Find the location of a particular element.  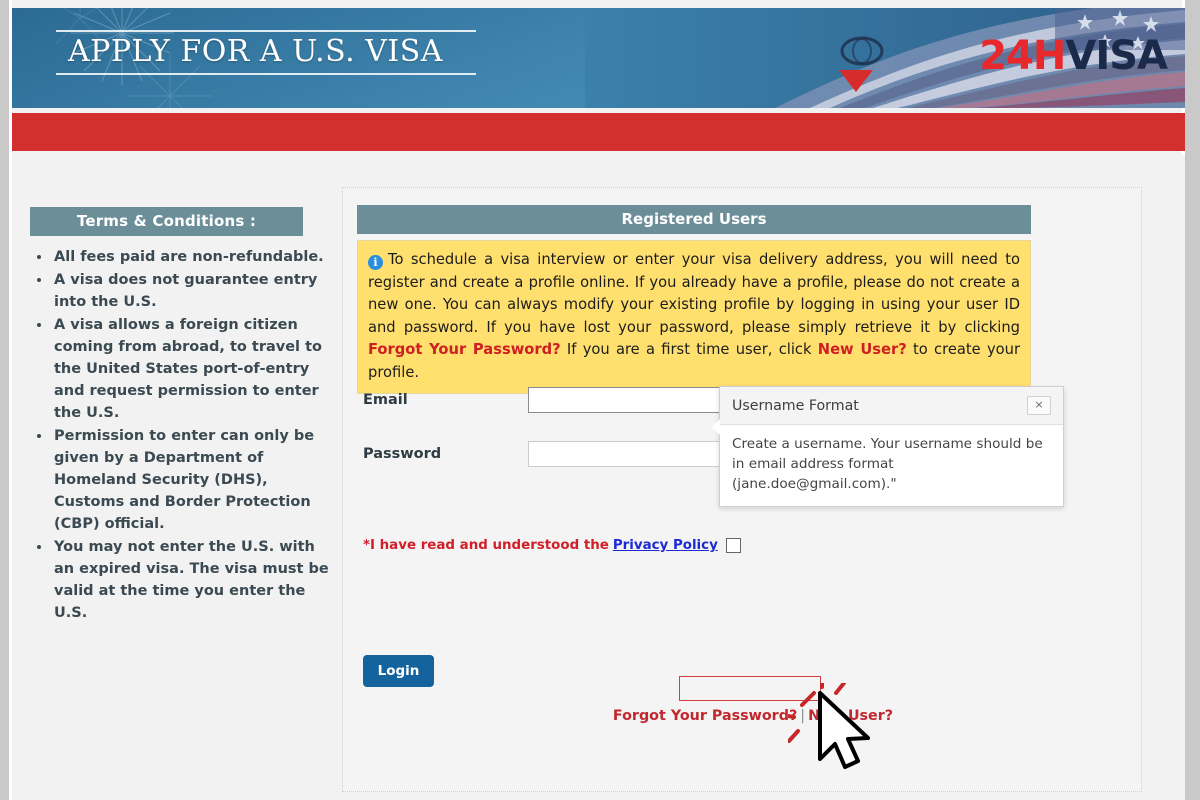

navigation-red-bar is located at coordinates (598, 132).